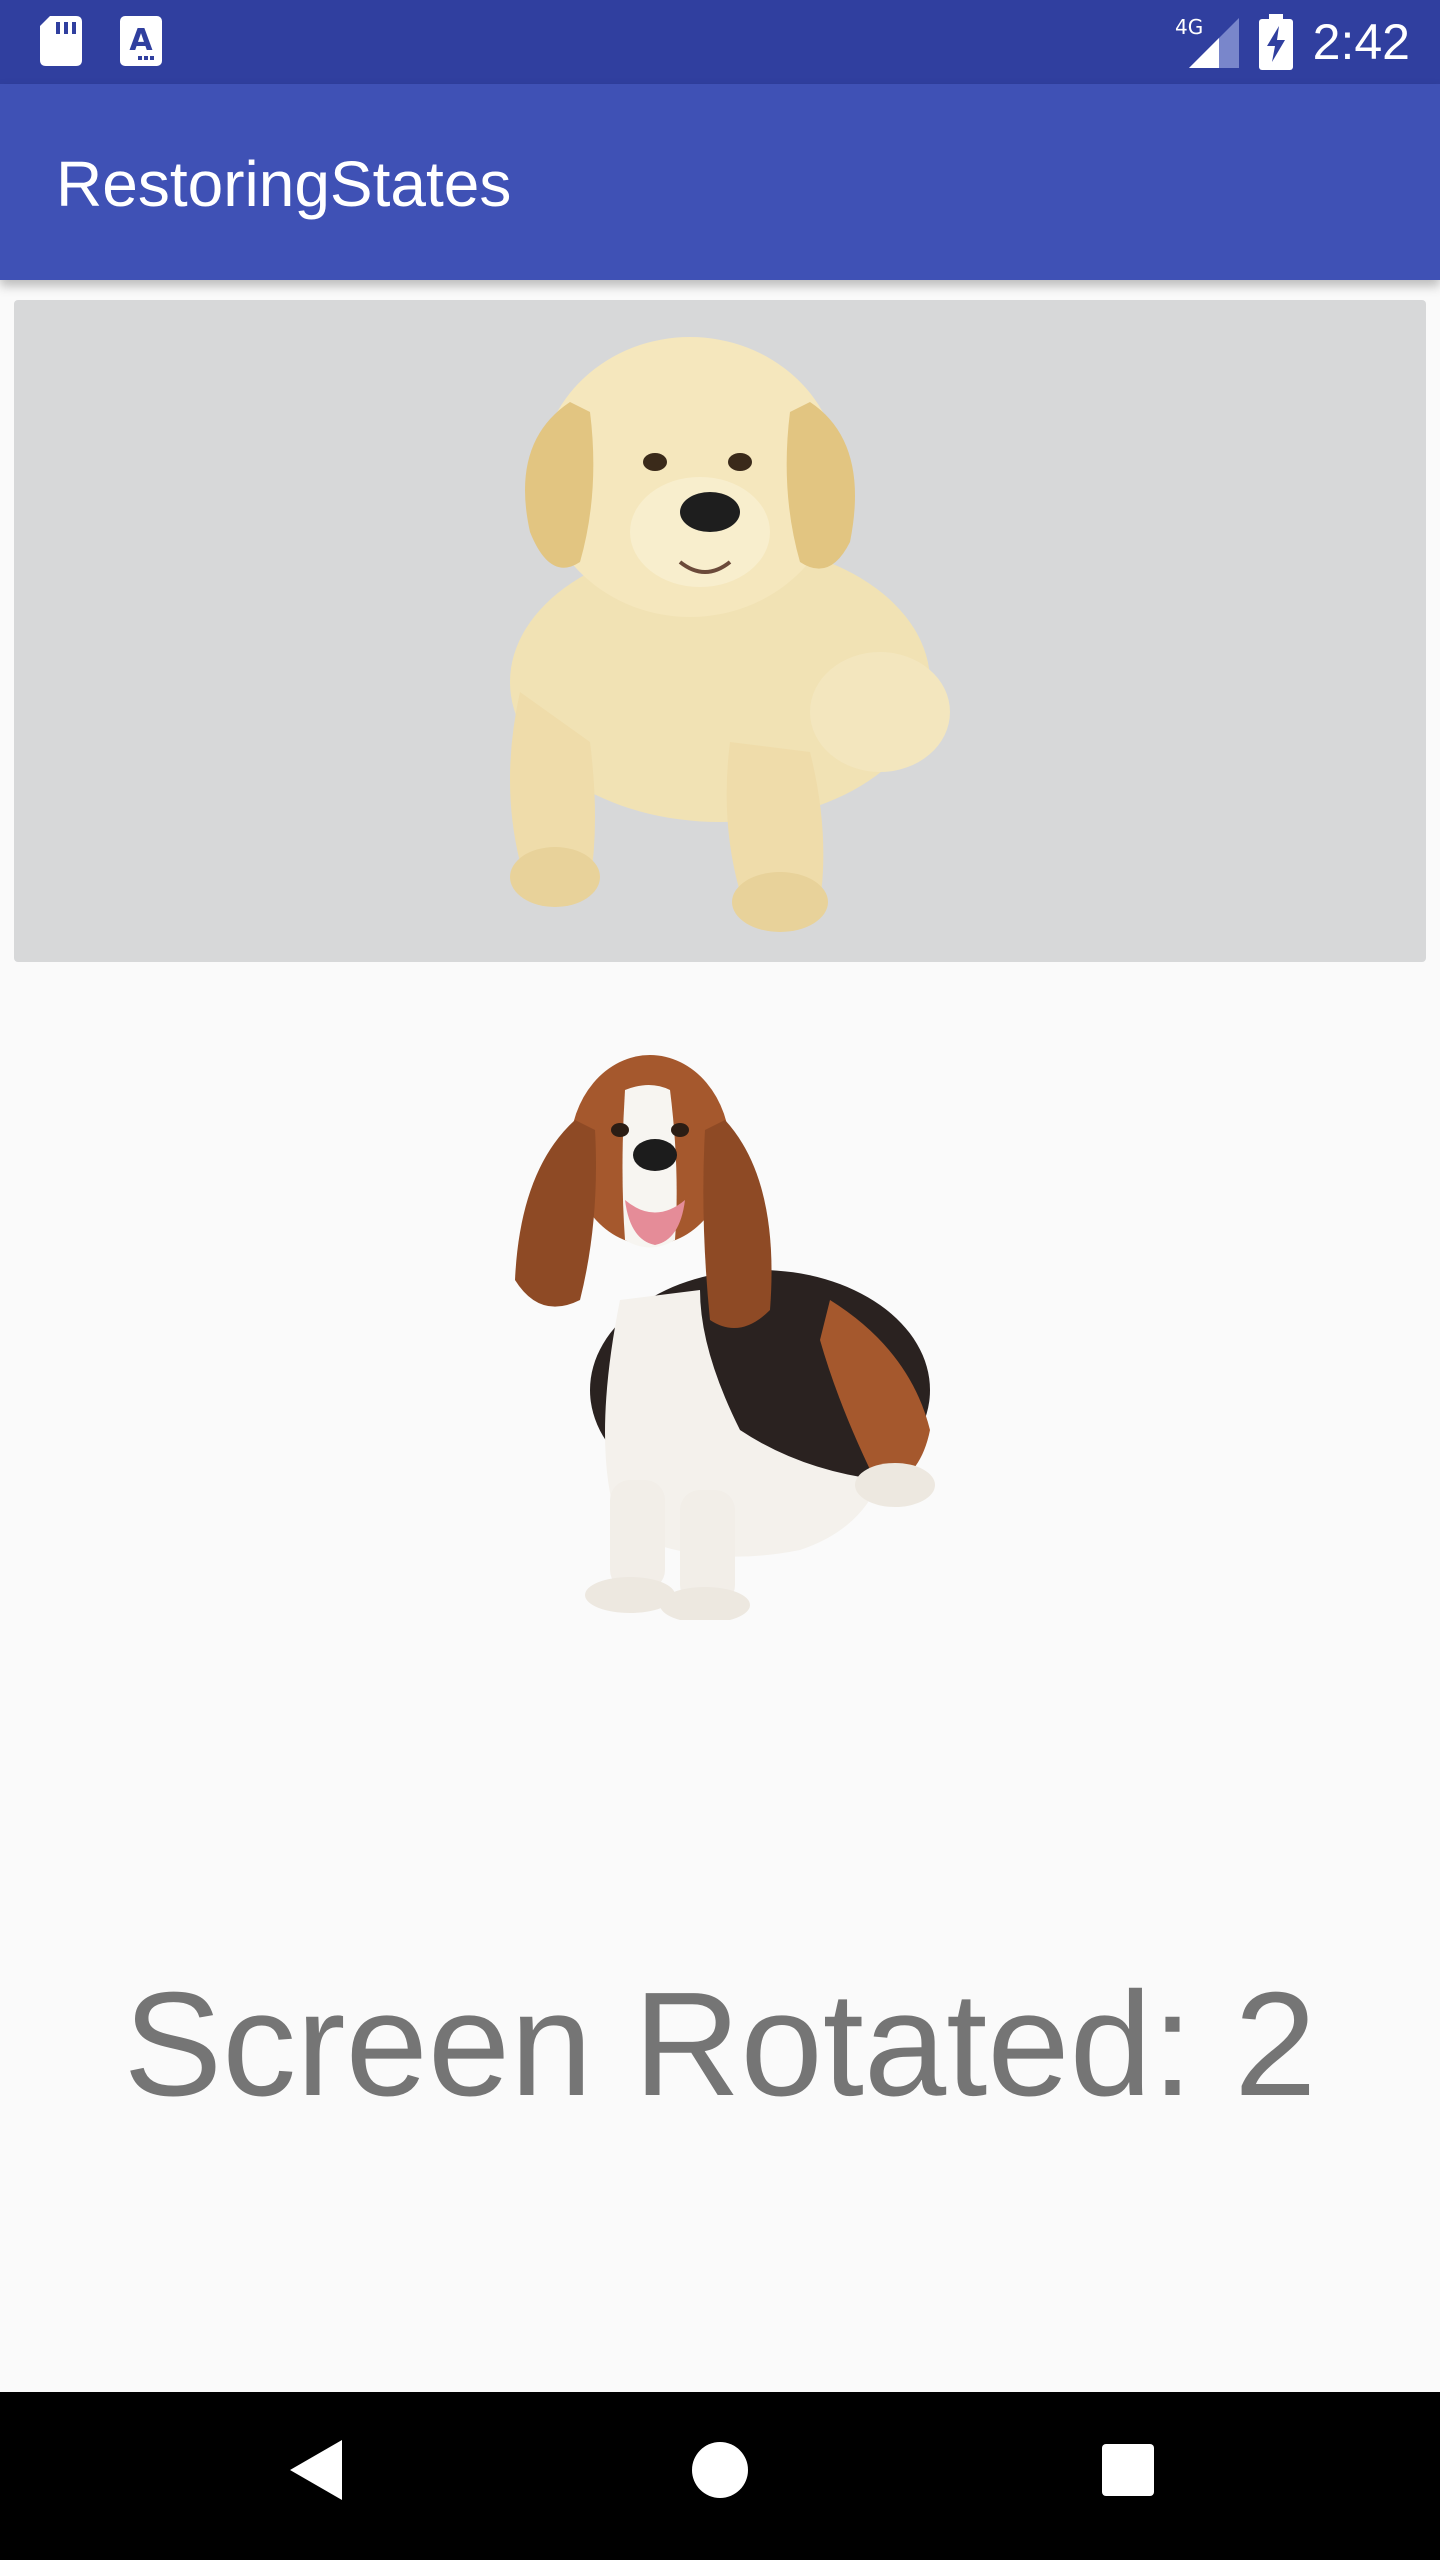  What do you see at coordinates (1361, 42) in the screenshot?
I see `status-clock: 2:42` at bounding box center [1361, 42].